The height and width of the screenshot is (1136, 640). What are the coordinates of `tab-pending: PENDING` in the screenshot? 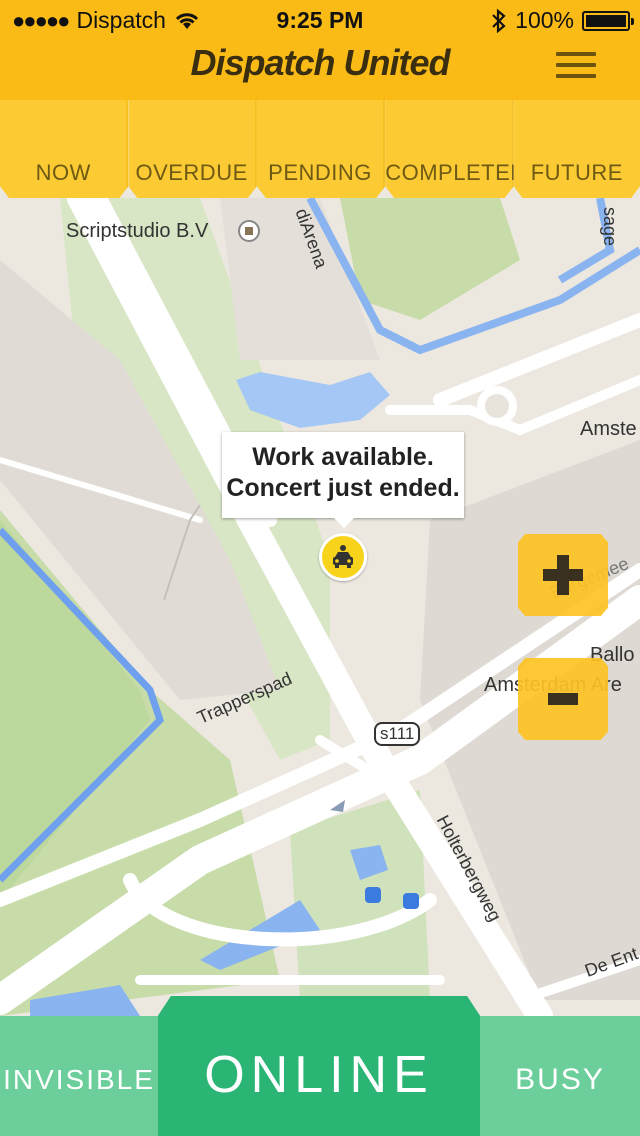 It's located at (321, 149).